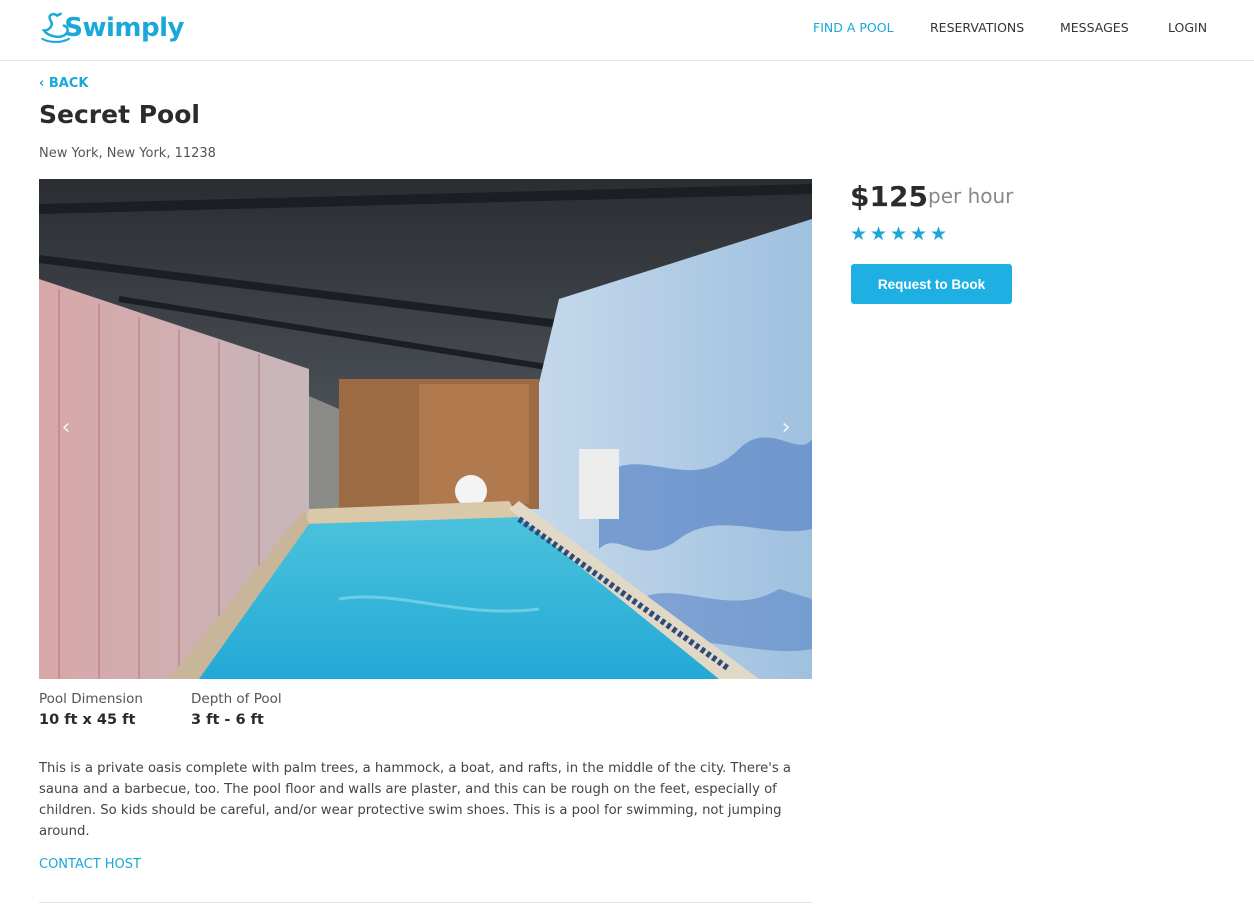 This screenshot has height=907, width=1254. What do you see at coordinates (853, 27) in the screenshot?
I see `nav-find-a-pool: FIND A POOL` at bounding box center [853, 27].